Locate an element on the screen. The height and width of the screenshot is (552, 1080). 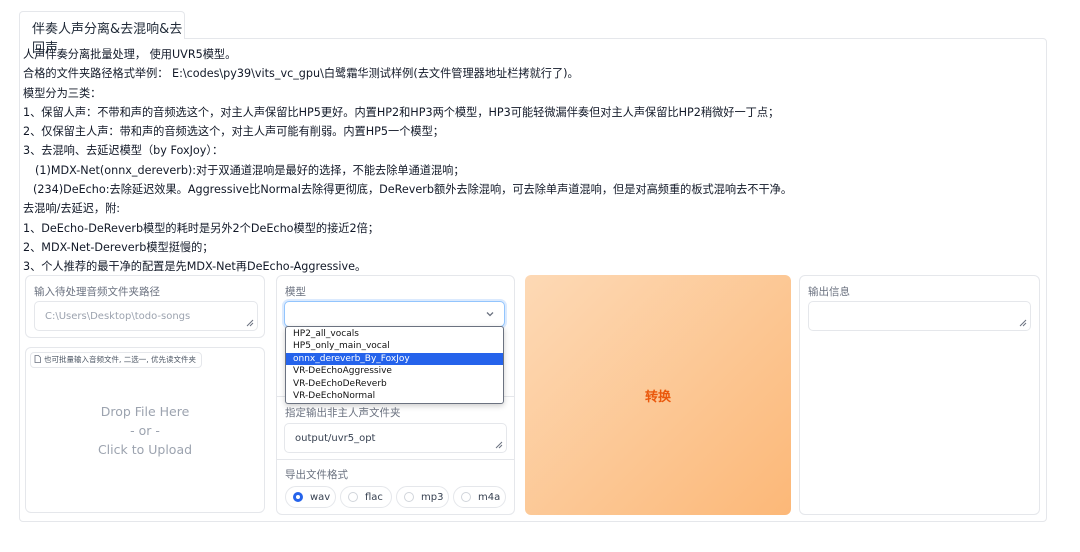
other-dir-value: output/uvr5_opt is located at coordinates (335, 438).